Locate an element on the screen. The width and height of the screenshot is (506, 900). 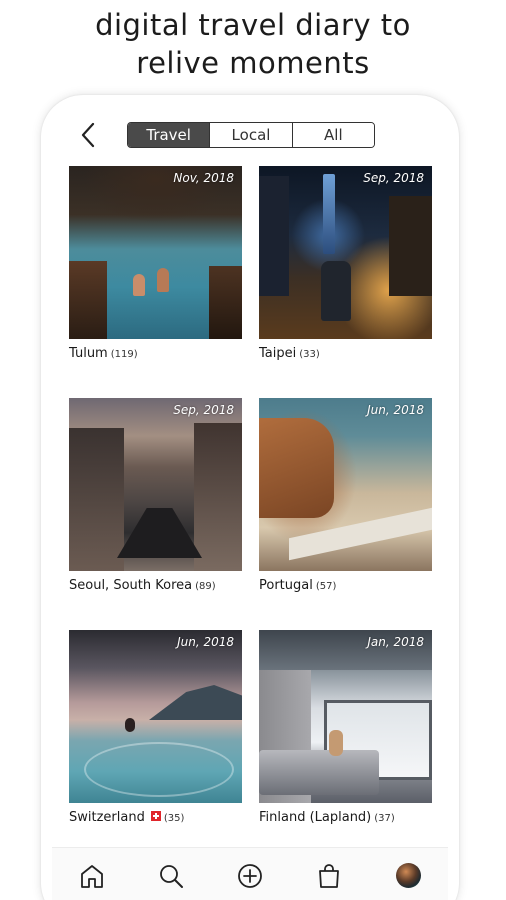
album-card-portugal: Jun, 2018 Portugal (57) is located at coordinates (345, 495).